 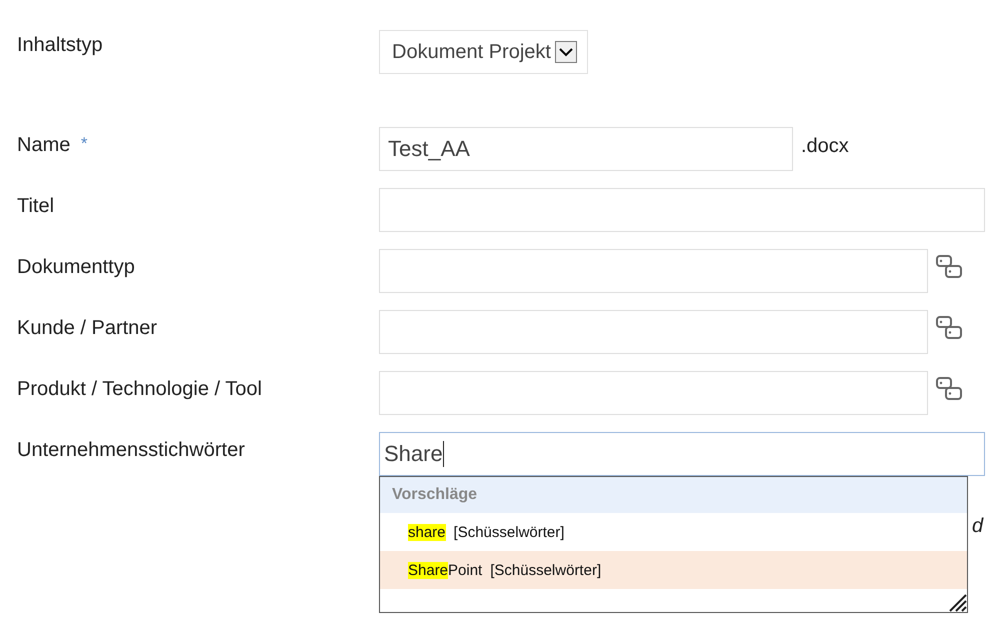 I want to click on content-type-select: Dokument Projekt, so click(x=483, y=52).